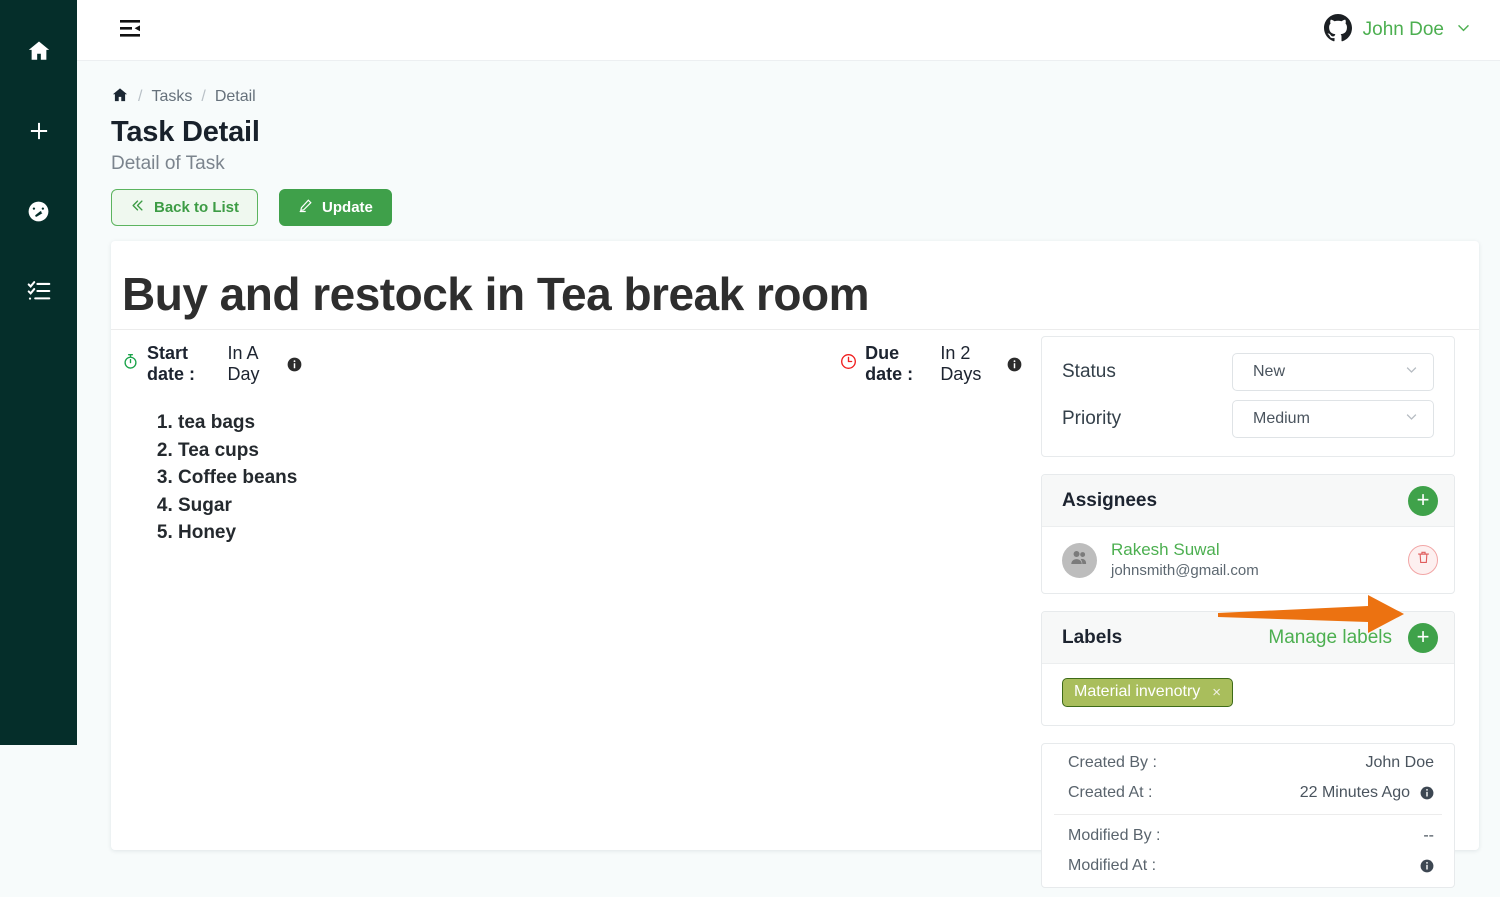 This screenshot has width=1500, height=897. Describe the element at coordinates (602, 533) in the screenshot. I see `list-item: Honey` at that location.